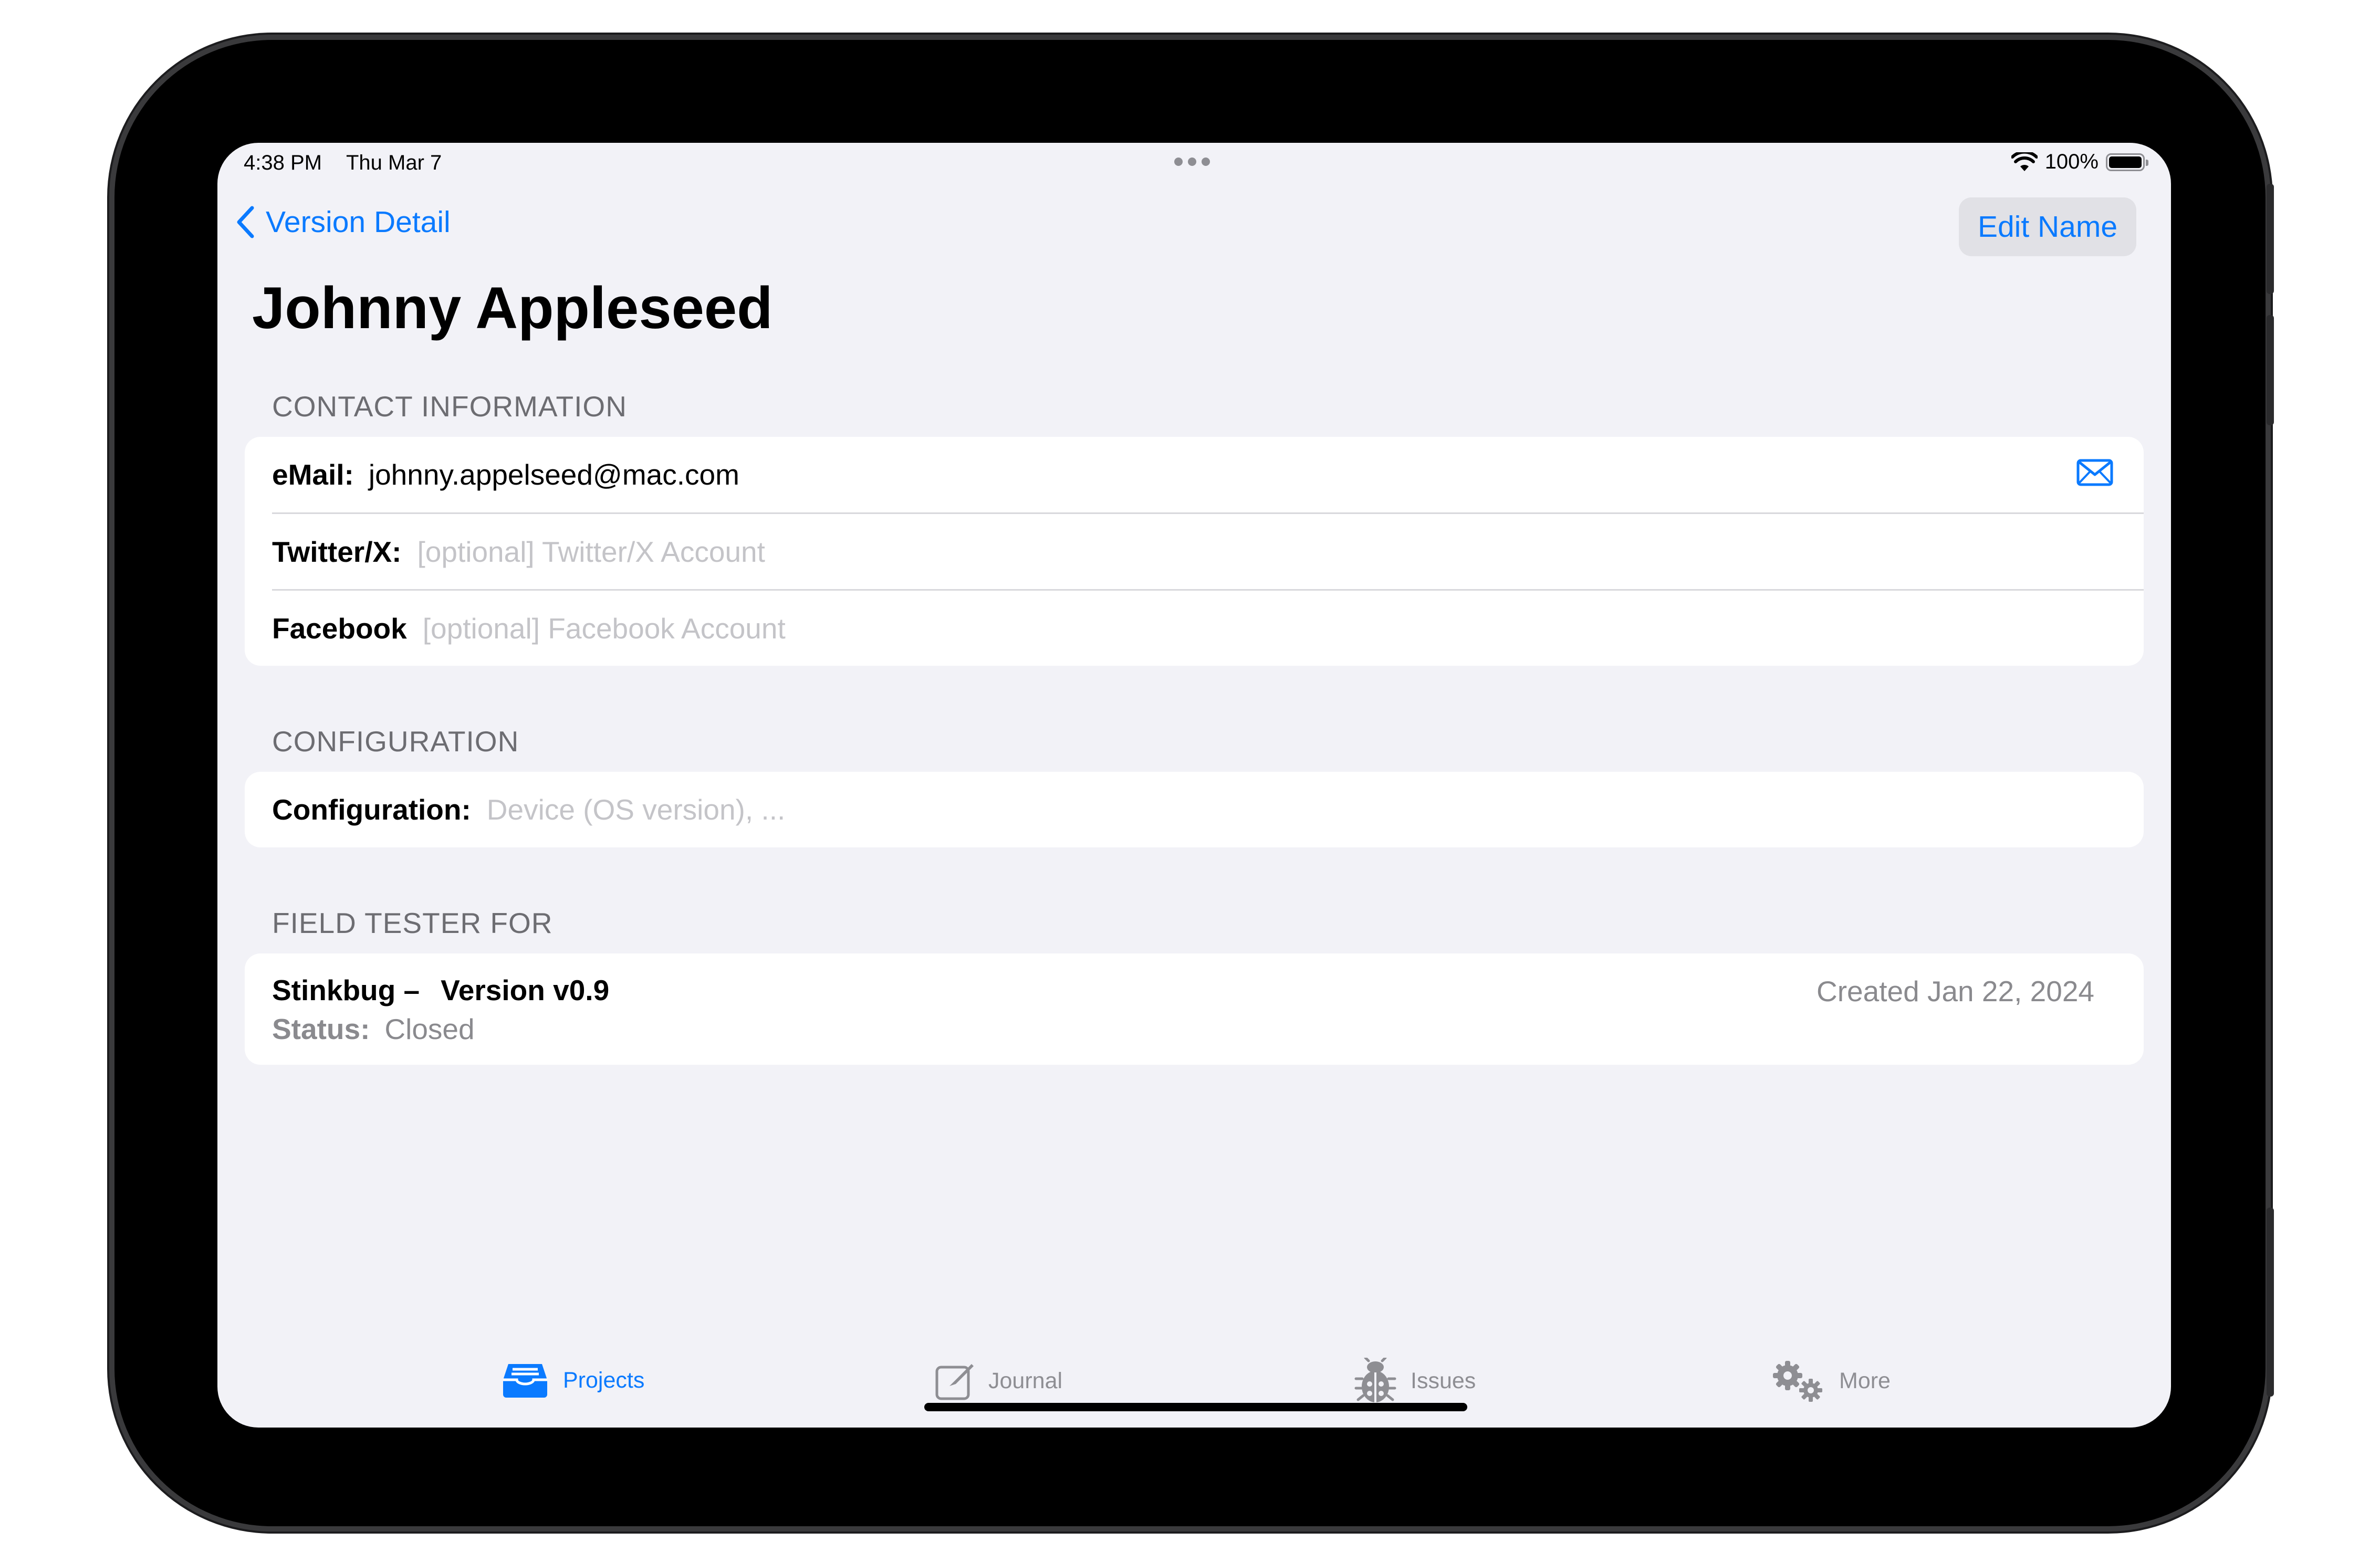  Describe the element at coordinates (283, 162) in the screenshot. I see `status-time: 4:38 PM` at that location.